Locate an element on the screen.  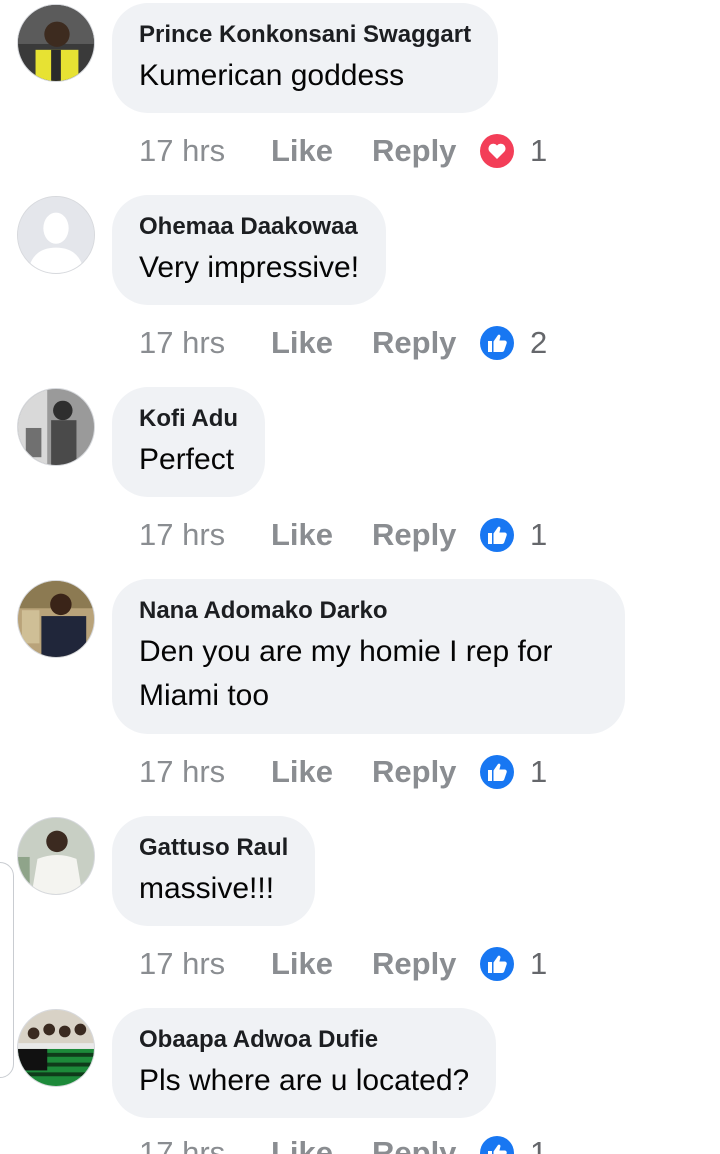
comment-author: Nana Adomako Darko is located at coordinates (368, 611).